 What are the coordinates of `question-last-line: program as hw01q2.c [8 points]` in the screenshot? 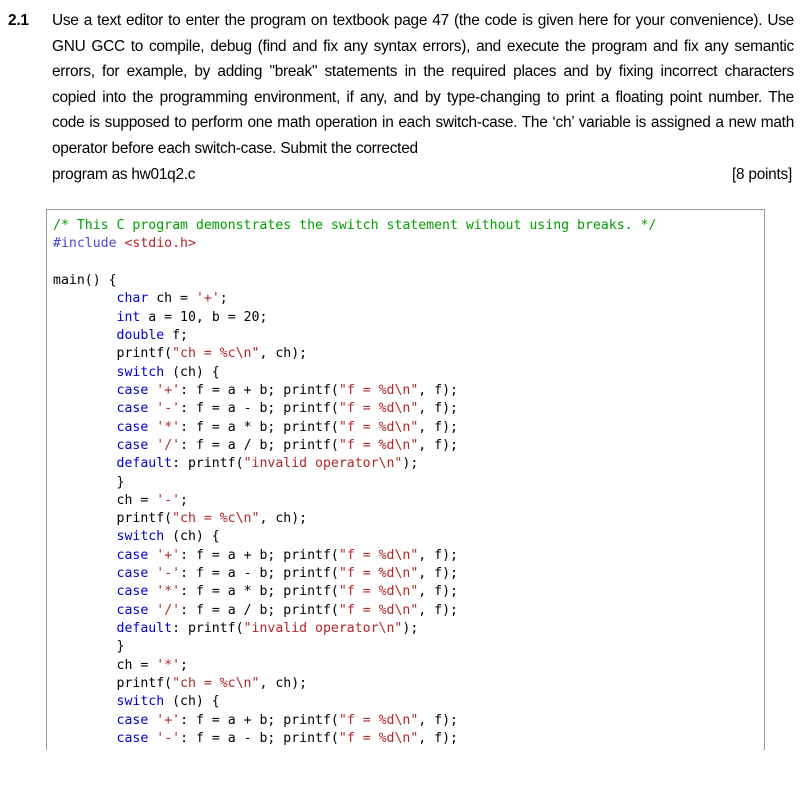 It's located at (423, 175).